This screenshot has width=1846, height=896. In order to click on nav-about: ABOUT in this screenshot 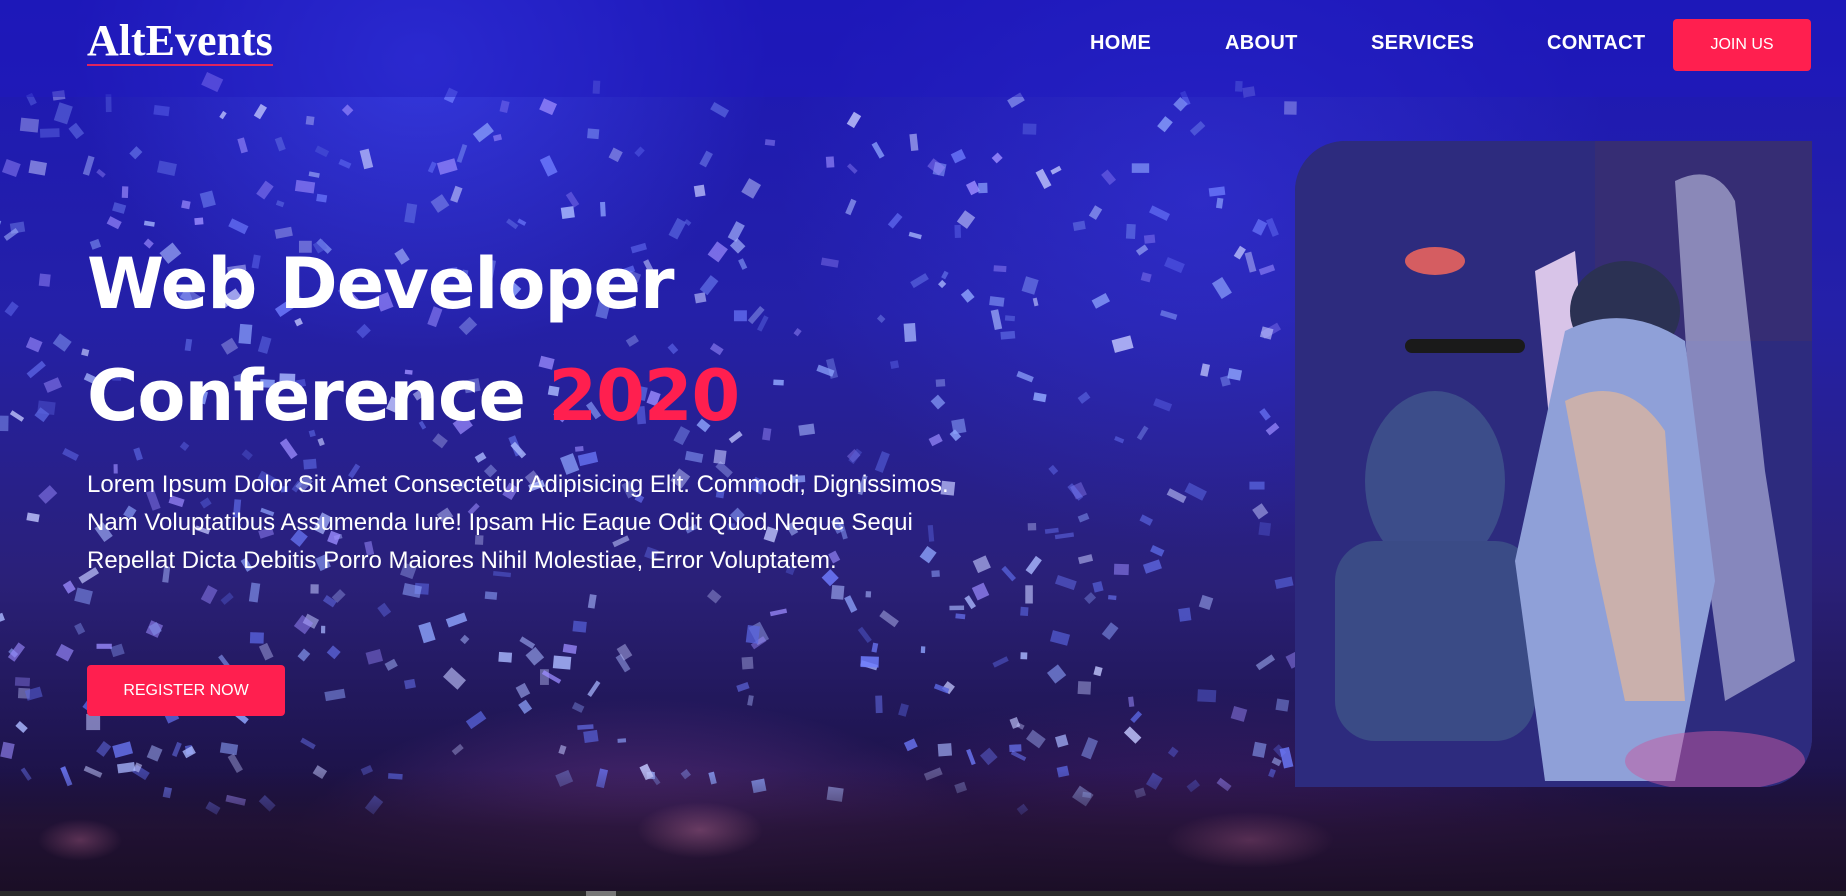, I will do `click(1261, 43)`.